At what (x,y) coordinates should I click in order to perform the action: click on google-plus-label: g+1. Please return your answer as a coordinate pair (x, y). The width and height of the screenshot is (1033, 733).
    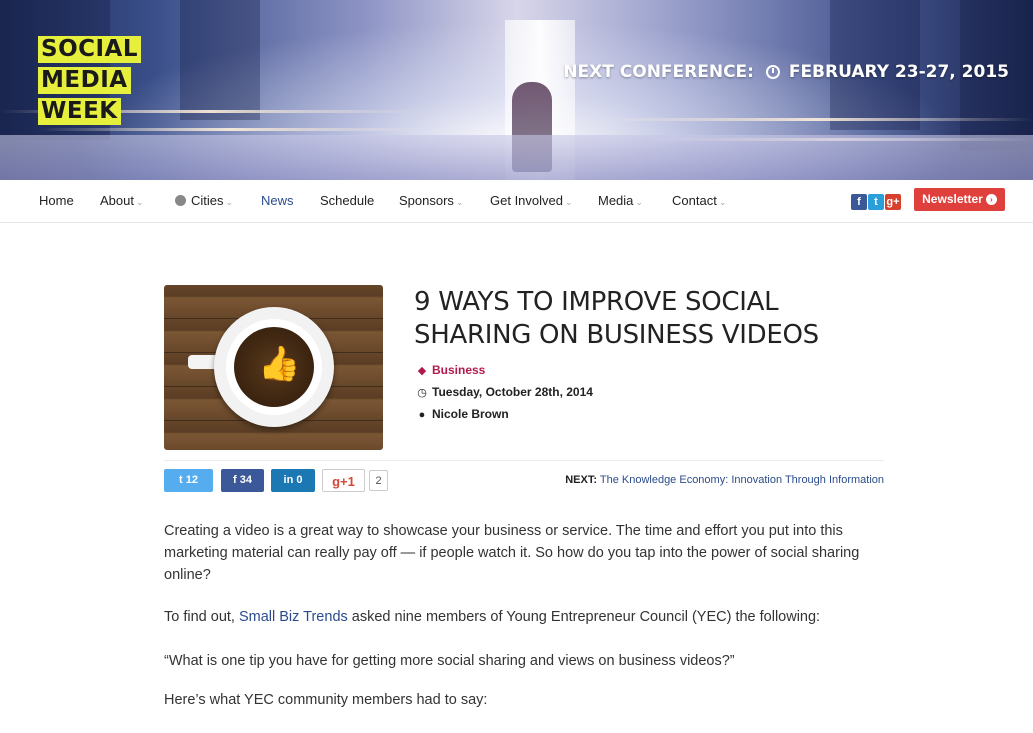
    Looking at the image, I should click on (343, 481).